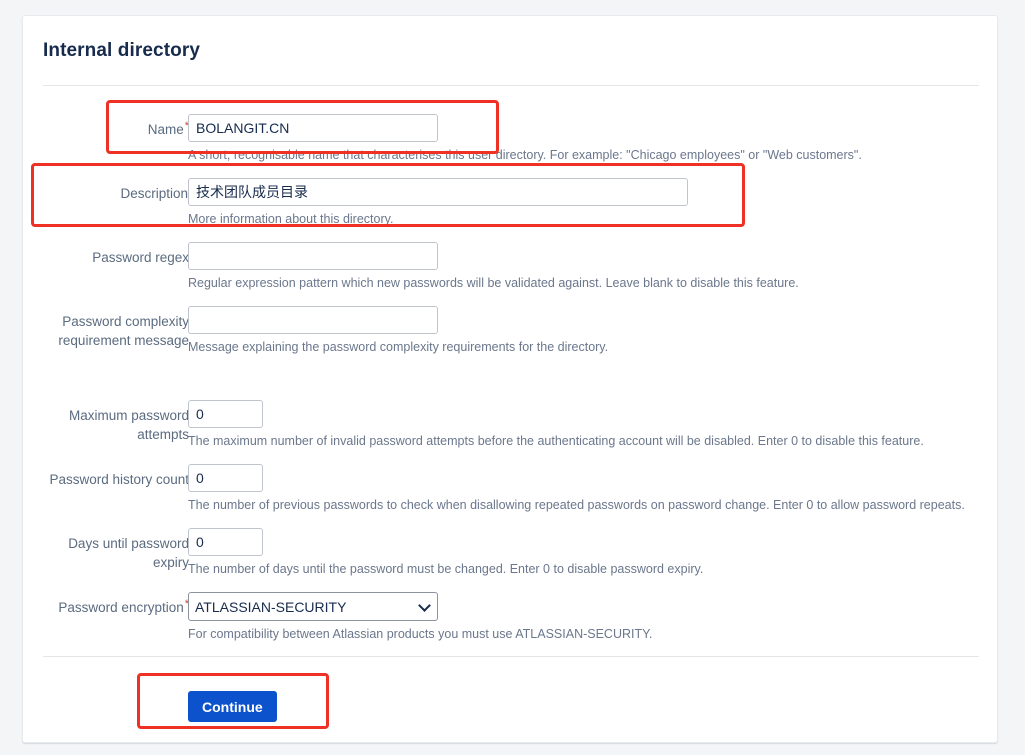 This screenshot has width=1025, height=755. I want to click on label-password-encryption-text: Password encryption, so click(121, 607).